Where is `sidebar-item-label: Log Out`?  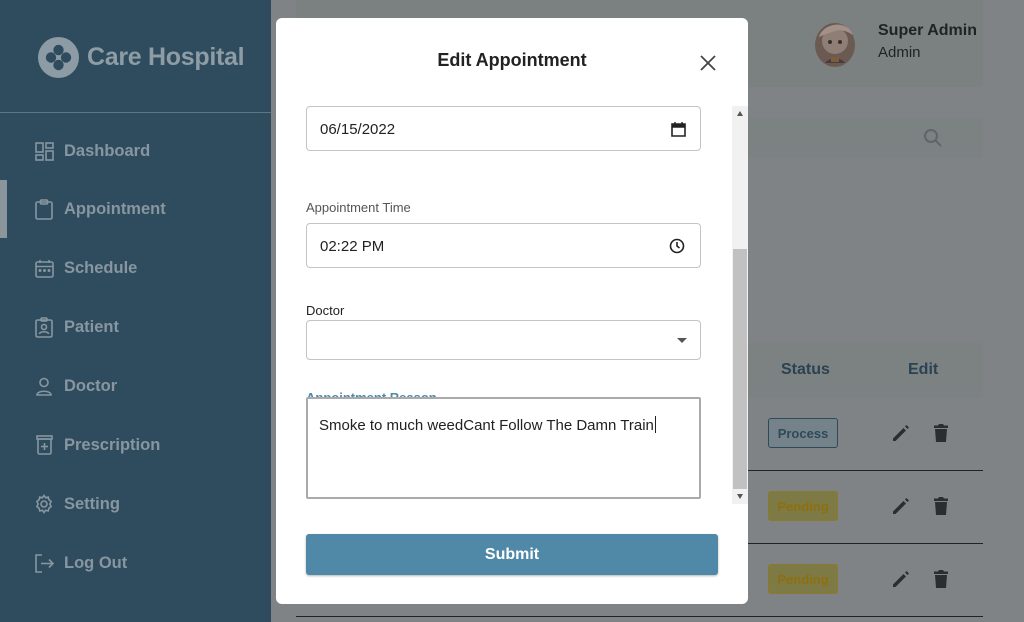
sidebar-item-label: Log Out is located at coordinates (96, 562).